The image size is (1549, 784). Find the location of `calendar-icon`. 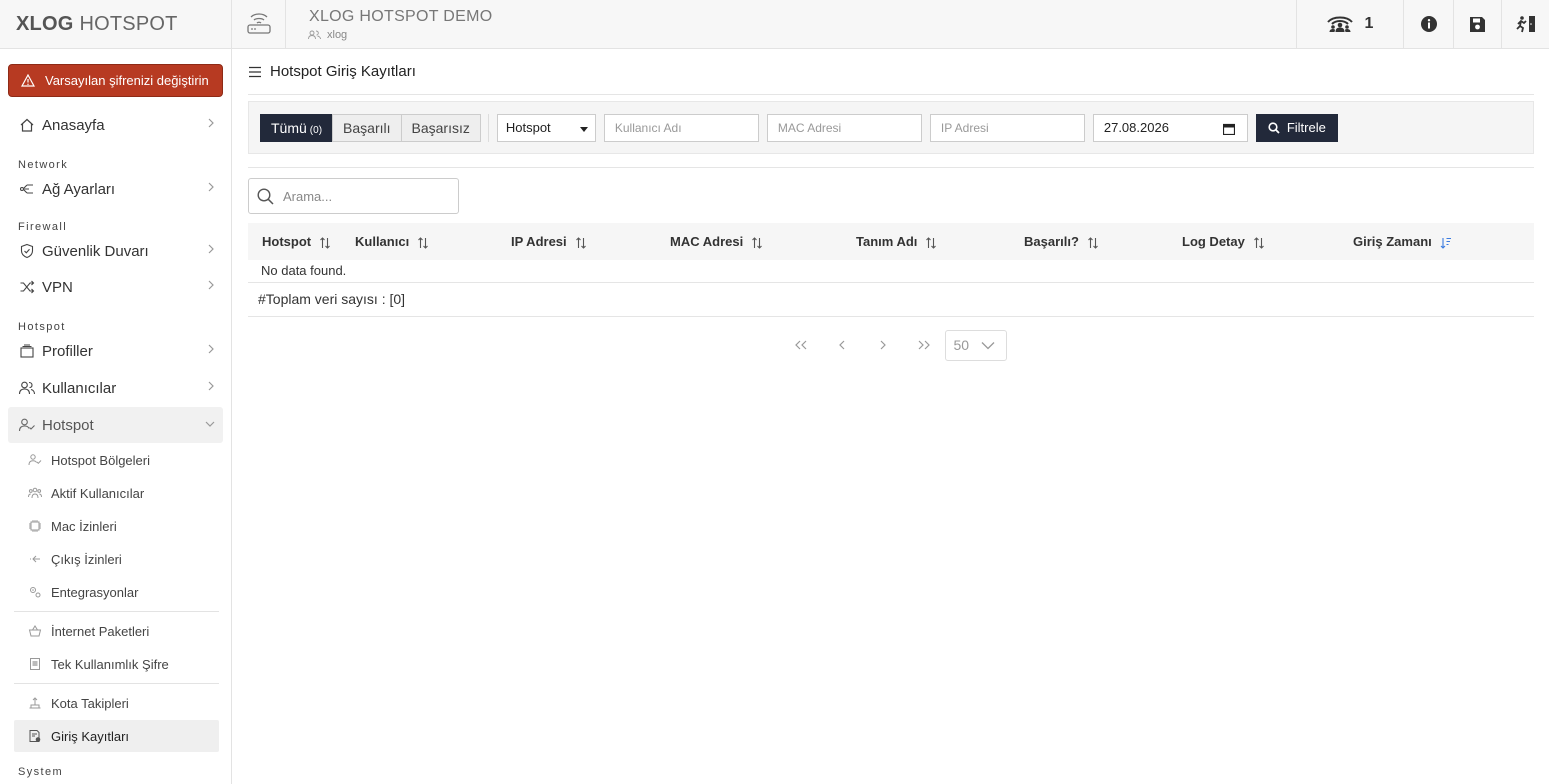

calendar-icon is located at coordinates (1228, 129).